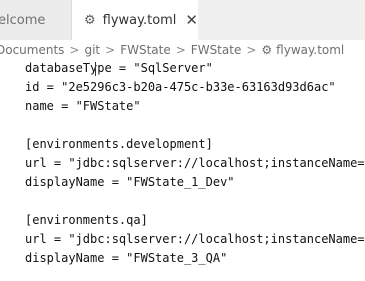 The width and height of the screenshot is (365, 281). I want to click on code-line-9: [environments.qa], so click(86, 220).